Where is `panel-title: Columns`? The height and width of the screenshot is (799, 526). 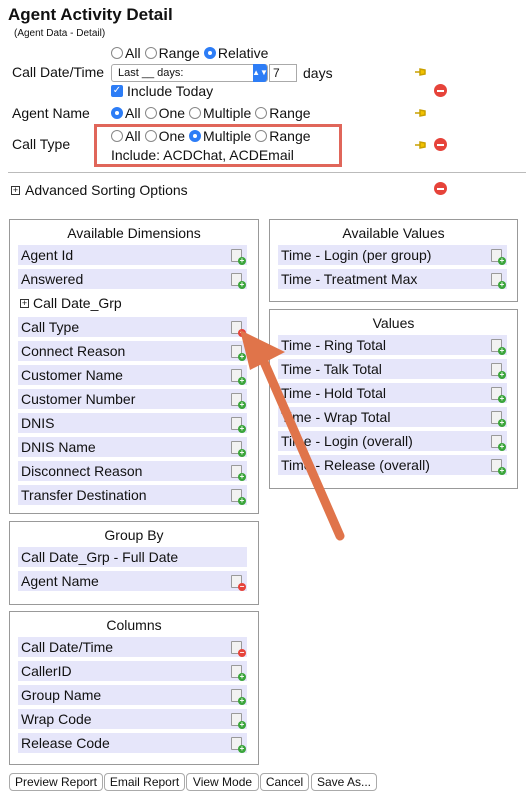 panel-title: Columns is located at coordinates (134, 625).